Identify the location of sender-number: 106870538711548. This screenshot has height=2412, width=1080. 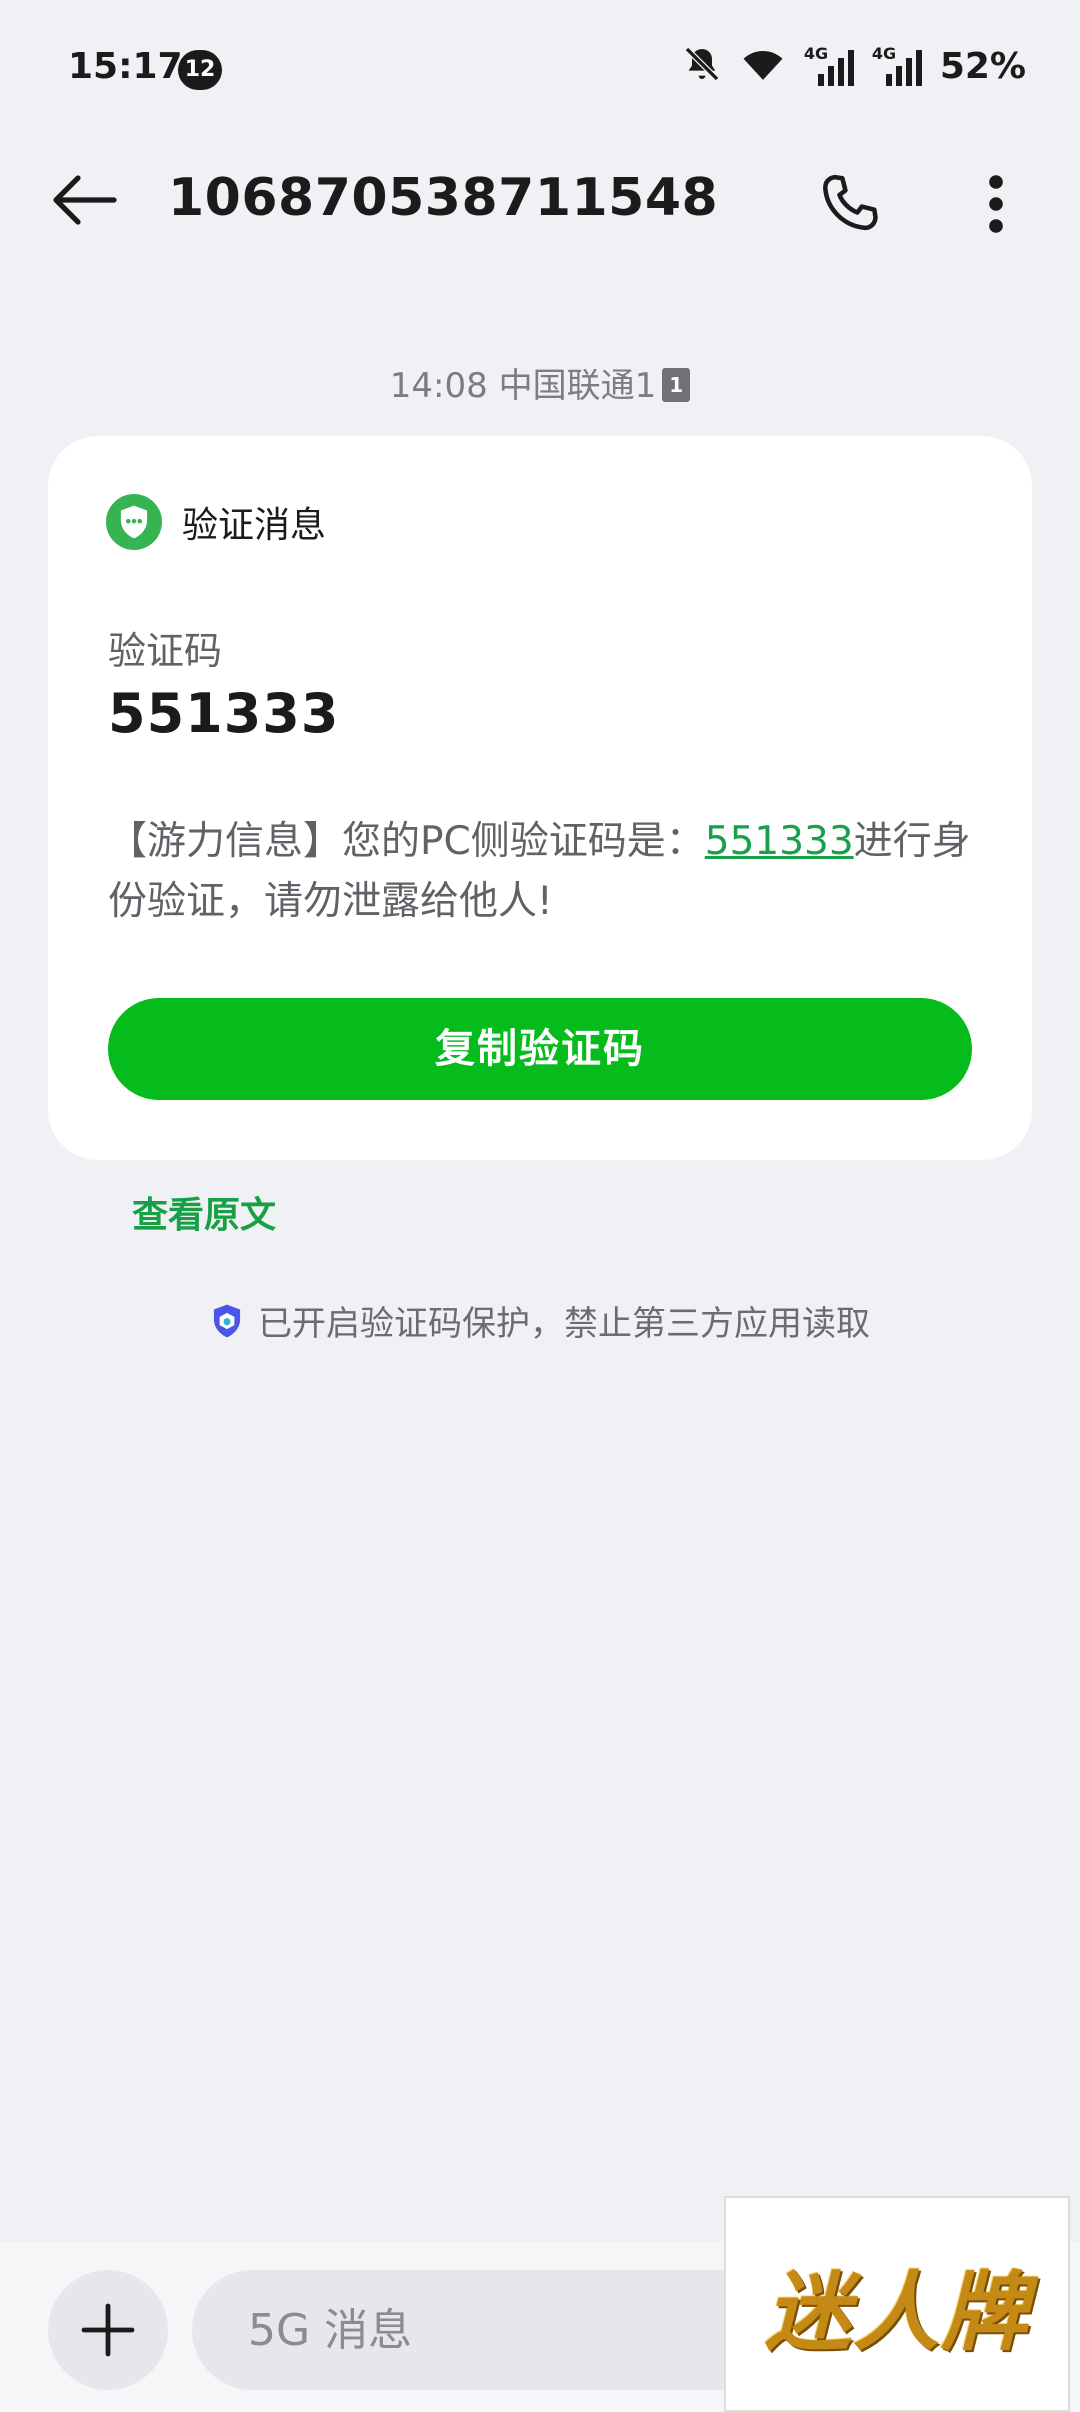
(443, 198).